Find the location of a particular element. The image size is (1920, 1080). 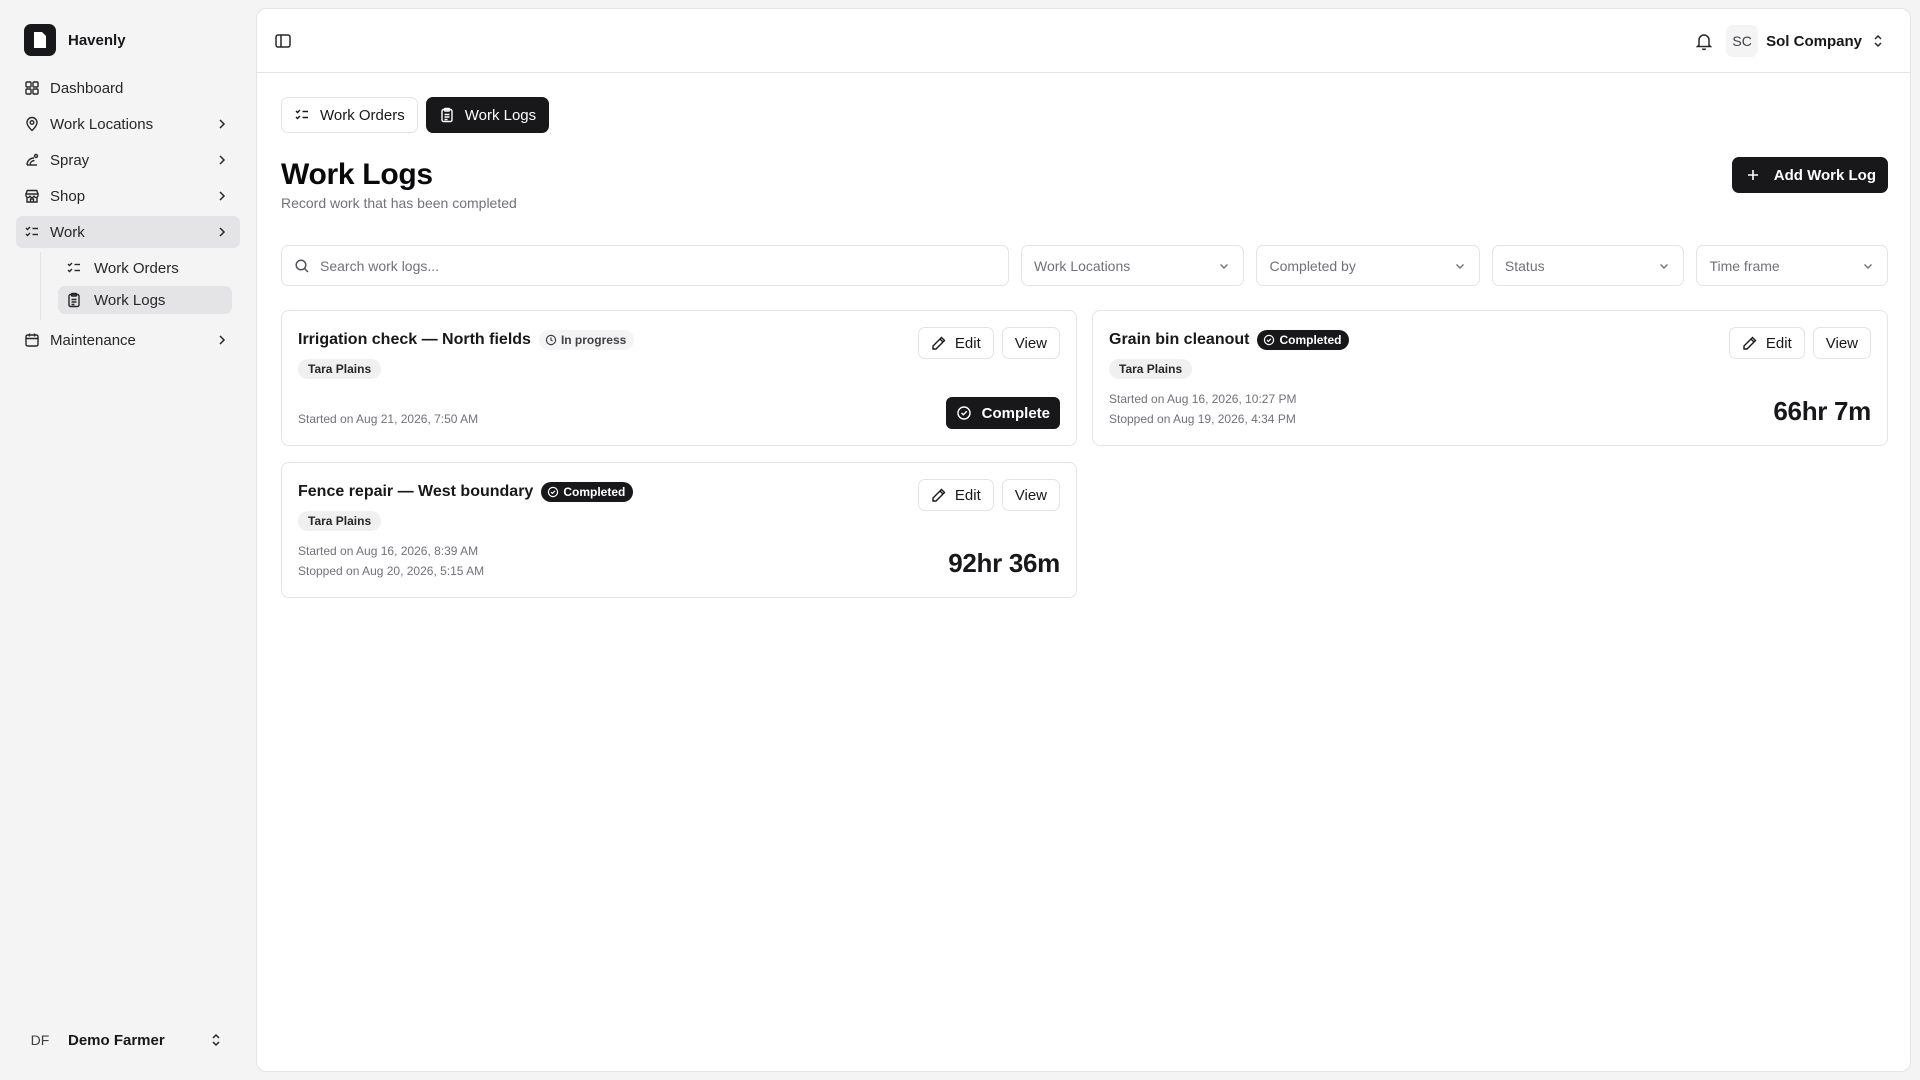

spray-icon is located at coordinates (32, 160).